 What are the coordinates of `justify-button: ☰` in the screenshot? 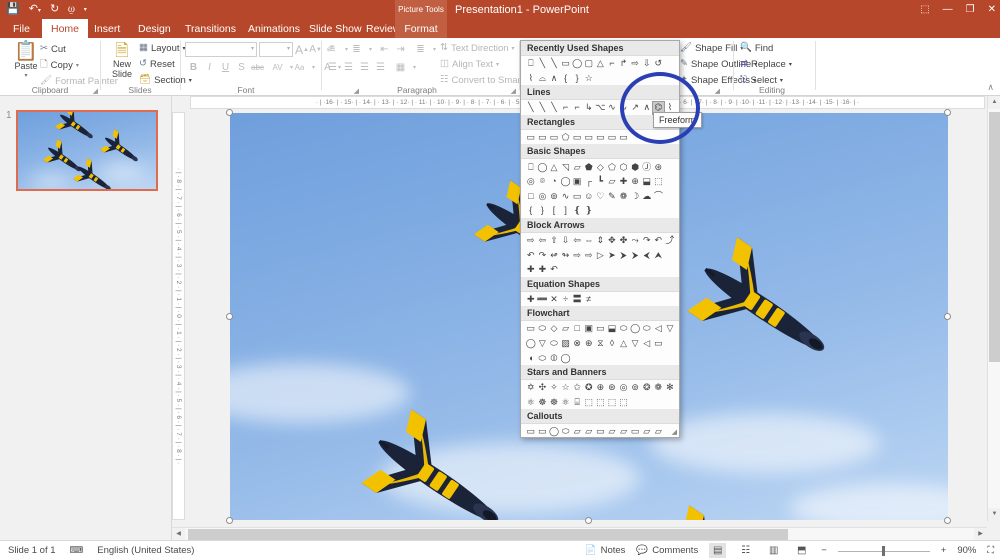 It's located at (380, 67).